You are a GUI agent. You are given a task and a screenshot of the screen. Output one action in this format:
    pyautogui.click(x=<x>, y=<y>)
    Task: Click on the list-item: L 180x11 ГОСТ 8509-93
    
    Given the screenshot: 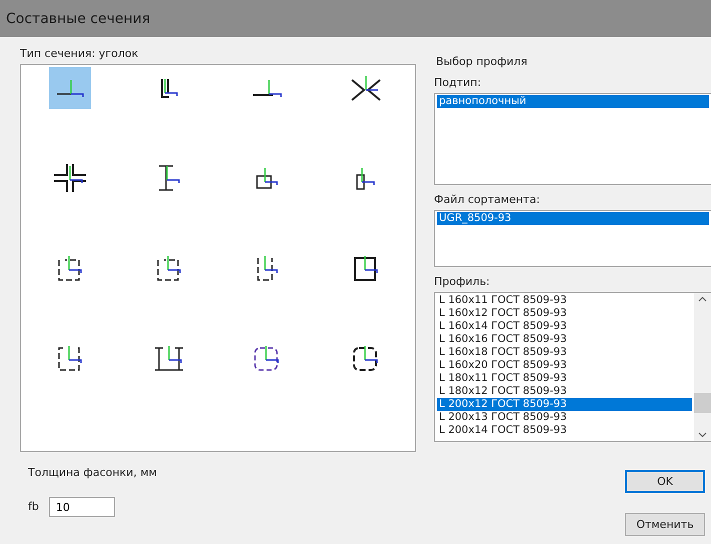 What is the action you would take?
    pyautogui.click(x=564, y=378)
    